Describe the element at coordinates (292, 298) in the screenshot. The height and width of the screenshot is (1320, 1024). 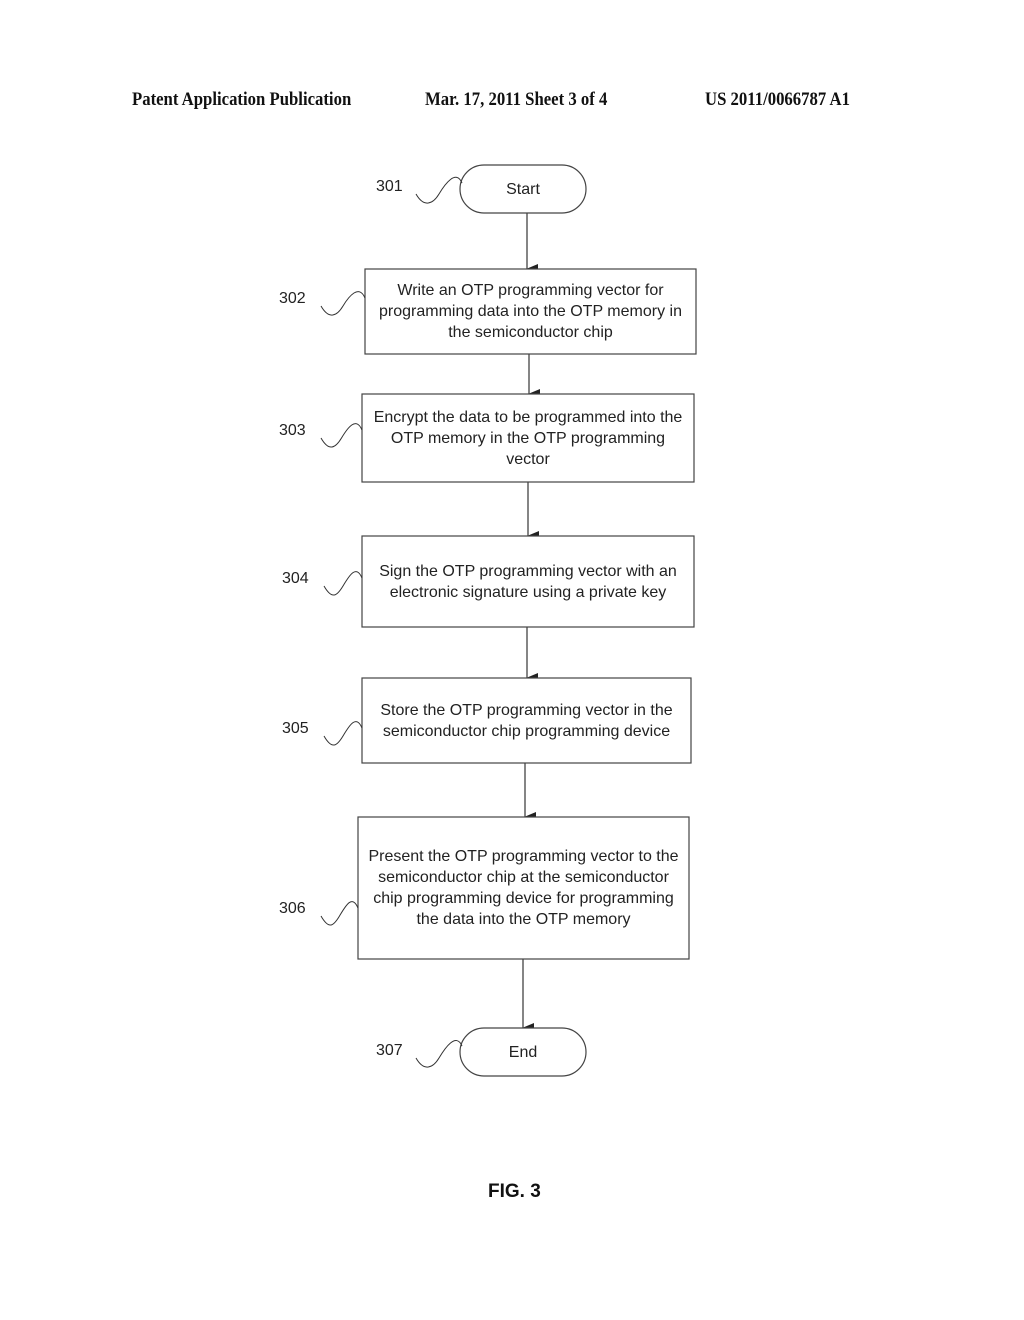
I see `reference-number-302: 302` at that location.